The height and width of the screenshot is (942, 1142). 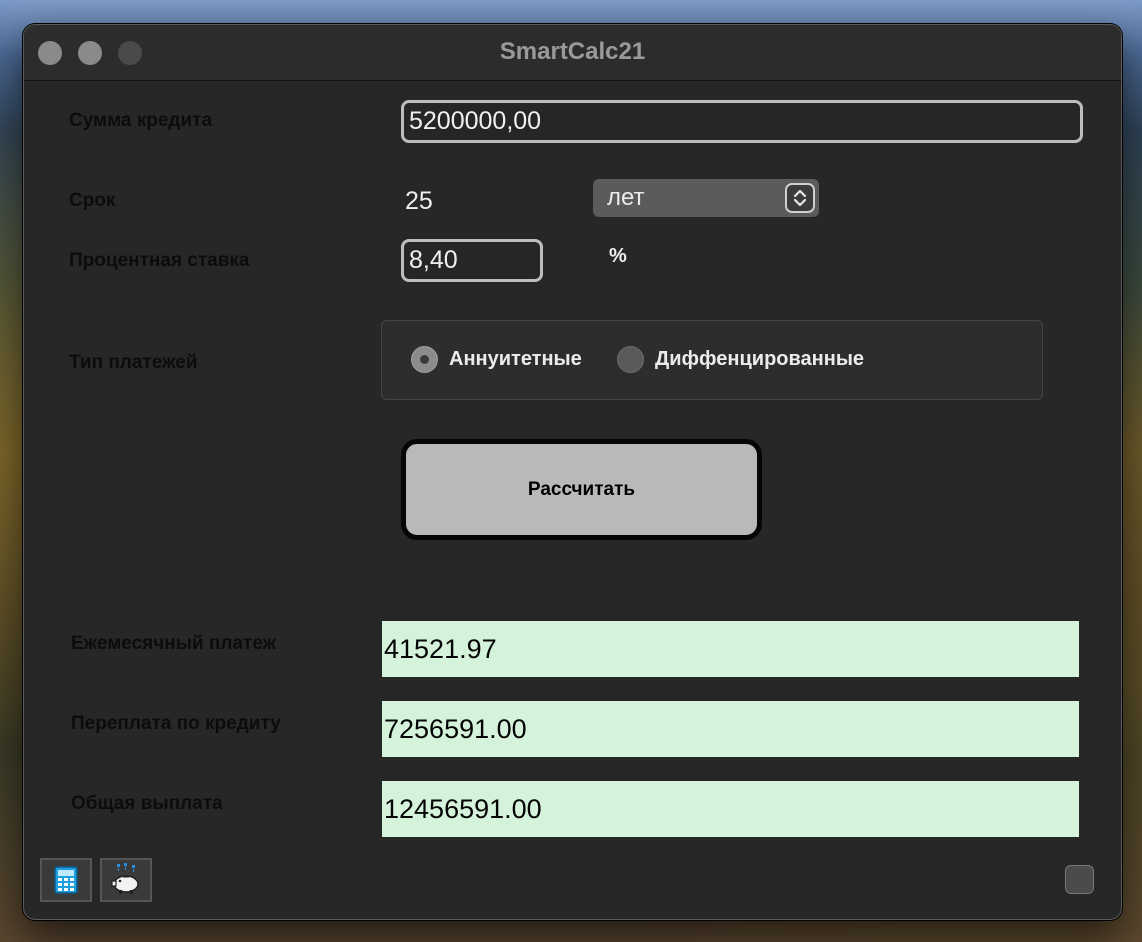 I want to click on term-unit-selected: лет, so click(x=626, y=197).